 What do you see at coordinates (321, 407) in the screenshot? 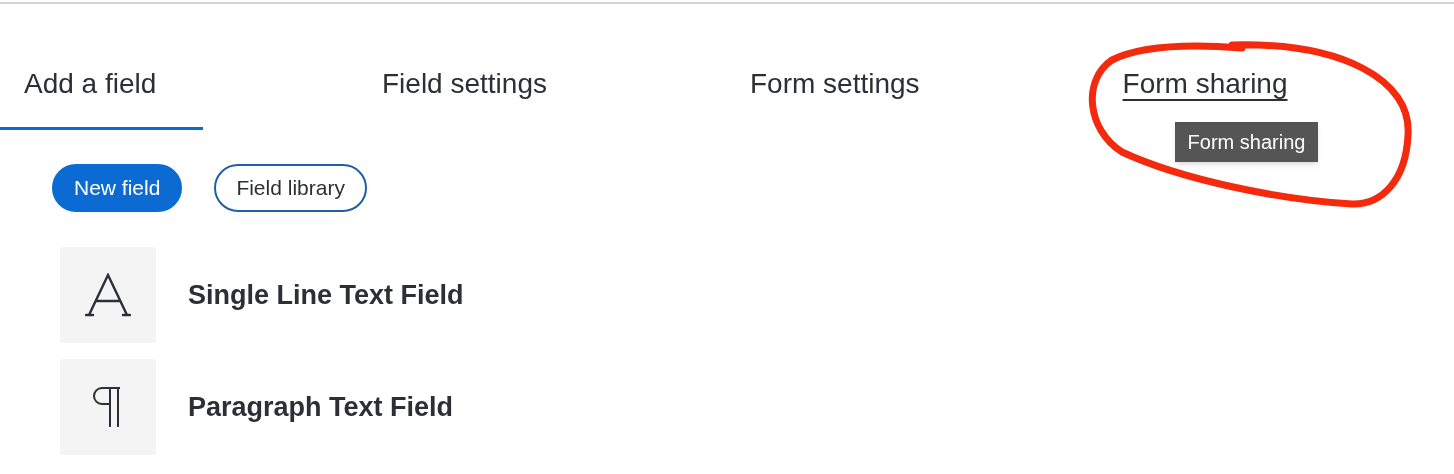
I see `field-type-label: Paragraph Text Field` at bounding box center [321, 407].